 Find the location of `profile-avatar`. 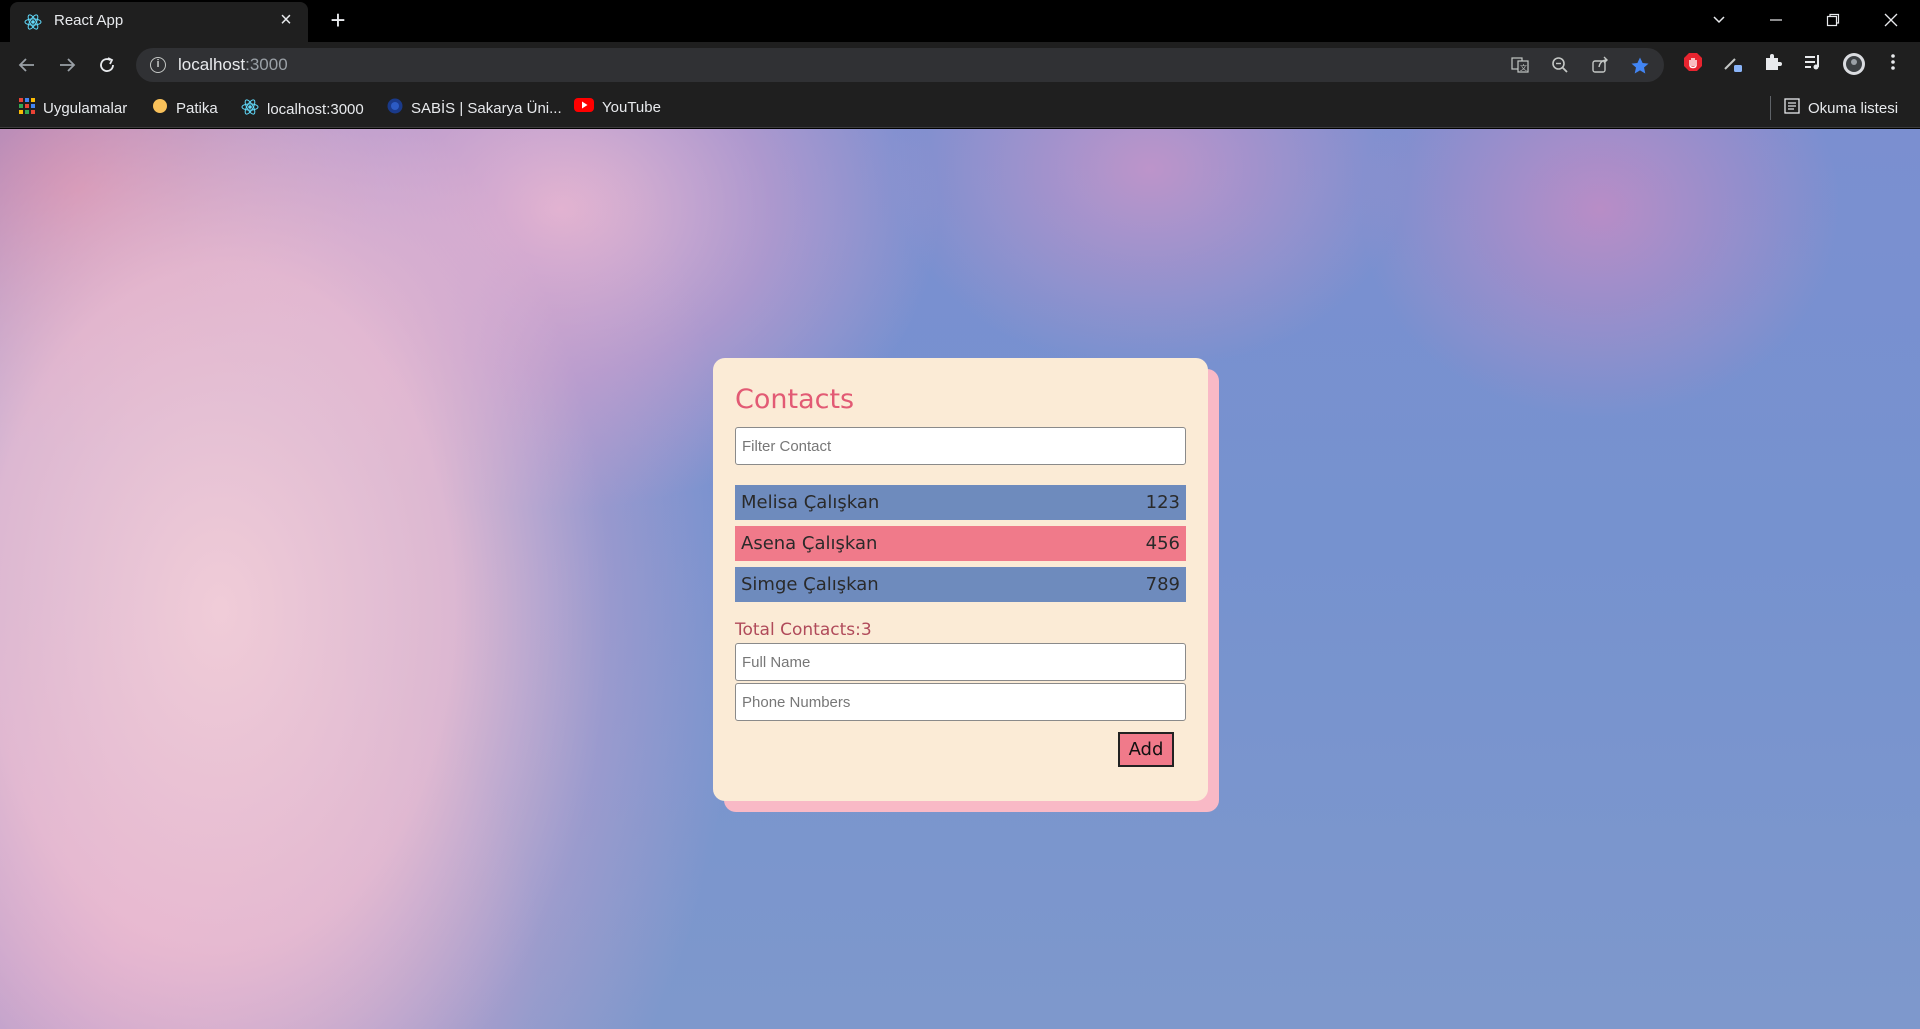

profile-avatar is located at coordinates (1853, 63).